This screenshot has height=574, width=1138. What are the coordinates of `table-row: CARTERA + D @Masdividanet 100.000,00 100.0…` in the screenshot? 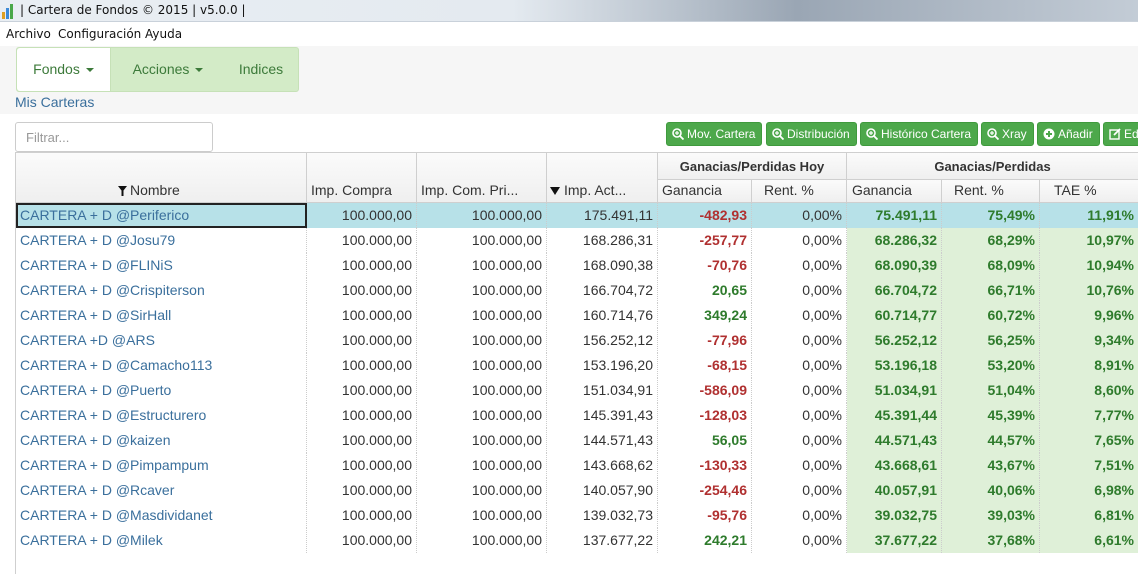 It's located at (577, 515).